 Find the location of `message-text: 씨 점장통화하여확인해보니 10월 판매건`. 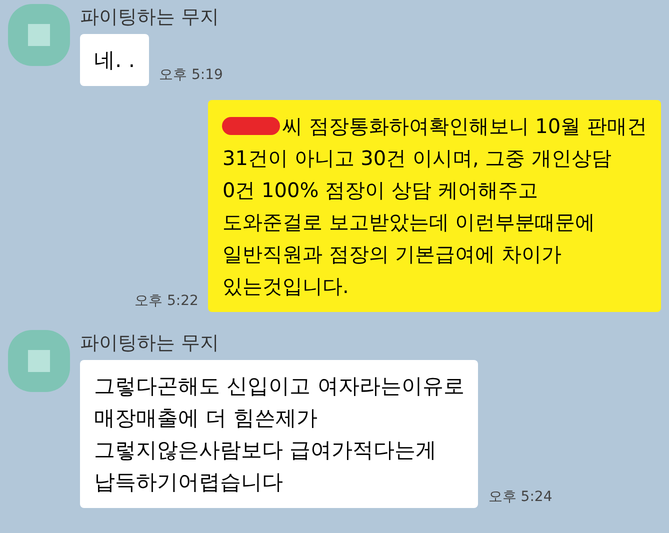

message-text: 씨 점장통화하여확인해보니 10월 판매건 is located at coordinates (464, 126).